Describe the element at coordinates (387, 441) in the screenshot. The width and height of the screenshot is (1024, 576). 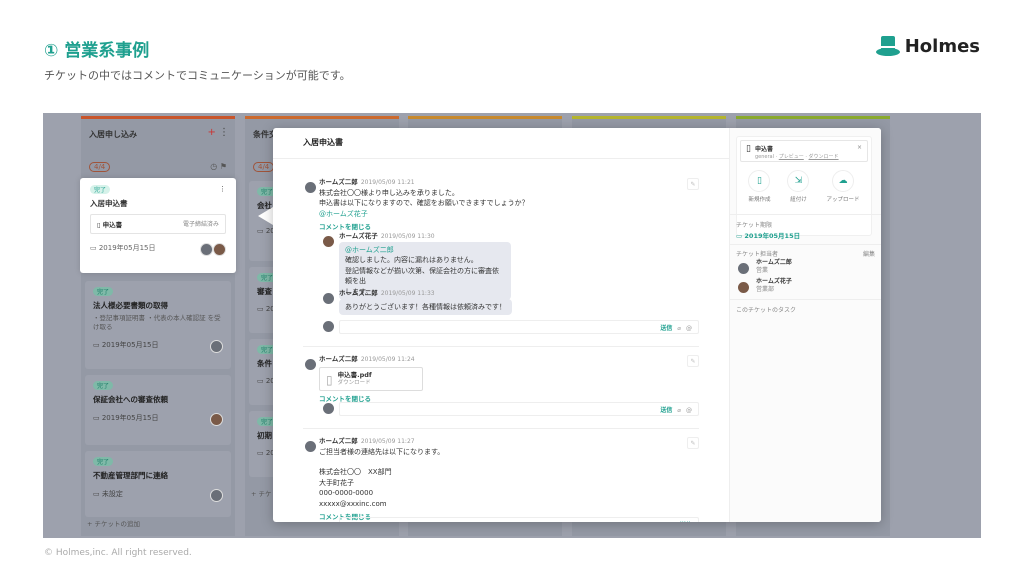
I see `comment-time: 2019/05/09 11:27` at that location.